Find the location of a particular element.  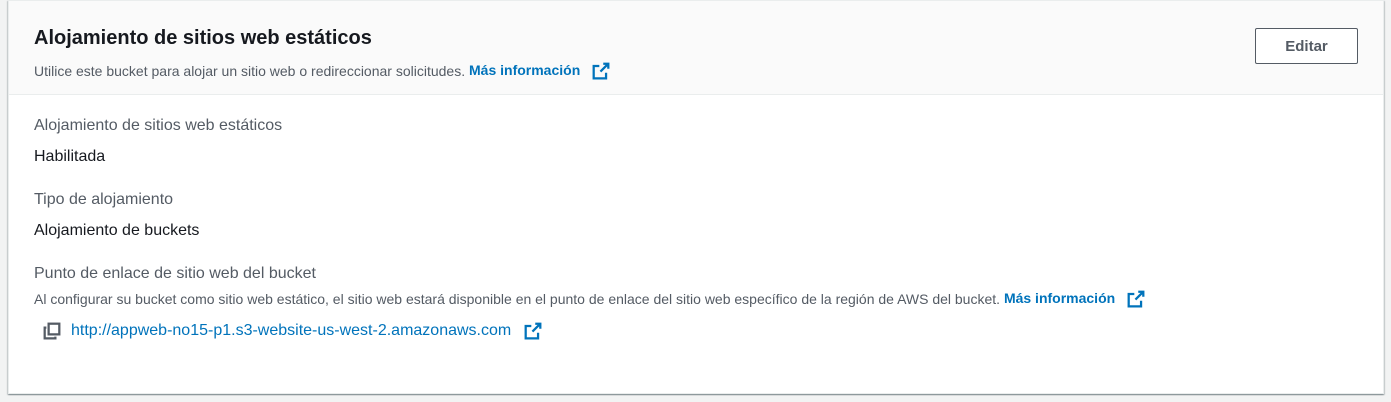

field-label: Punto de enlace de sitio web del bucket is located at coordinates (175, 273).